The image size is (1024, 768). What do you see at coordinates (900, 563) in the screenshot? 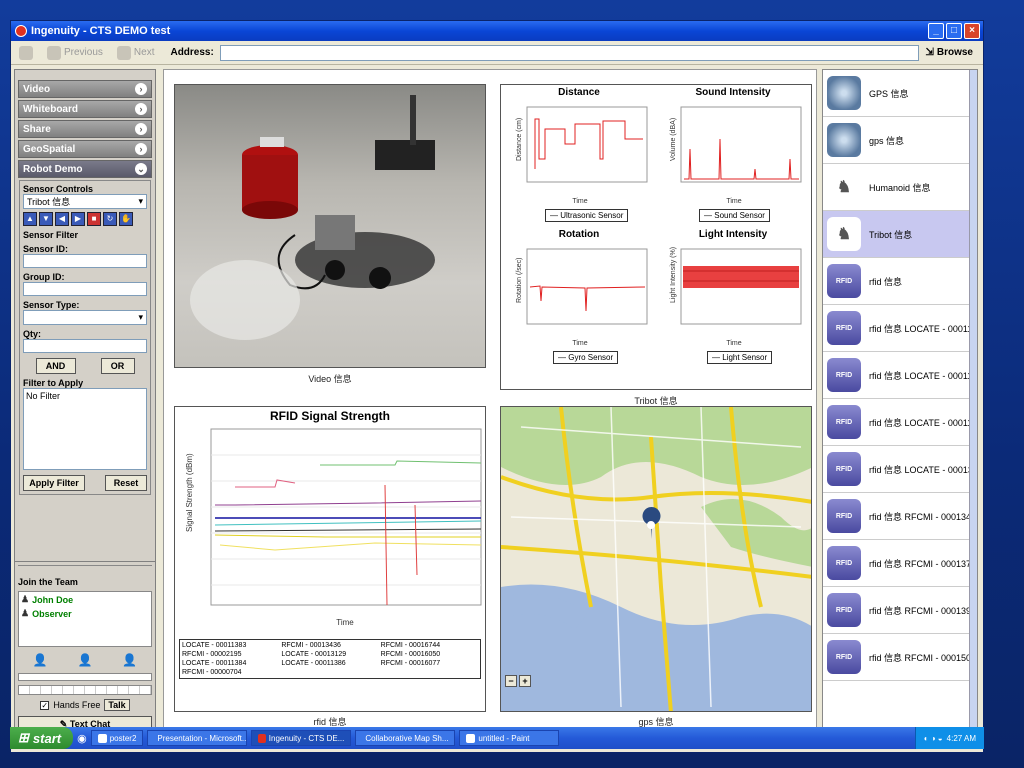
I see `sensor-list-item: RFID rfid 信息 RFCMI - 000137` at bounding box center [900, 563].